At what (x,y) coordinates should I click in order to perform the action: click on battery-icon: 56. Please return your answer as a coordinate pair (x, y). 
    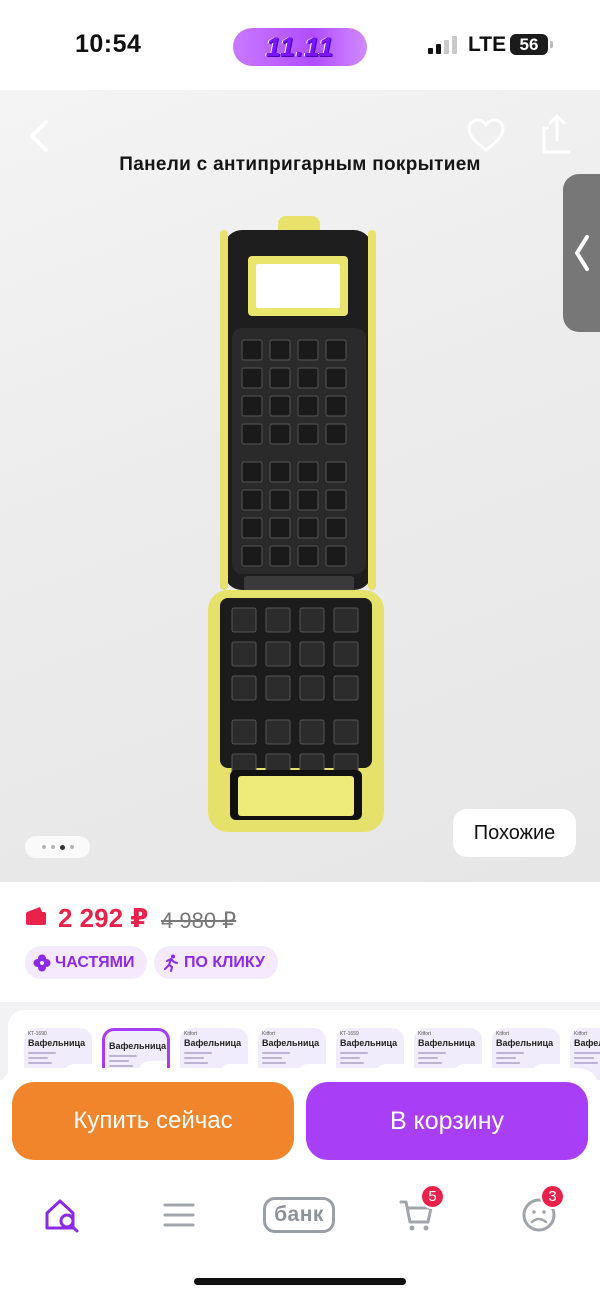
    Looking at the image, I should click on (531, 44).